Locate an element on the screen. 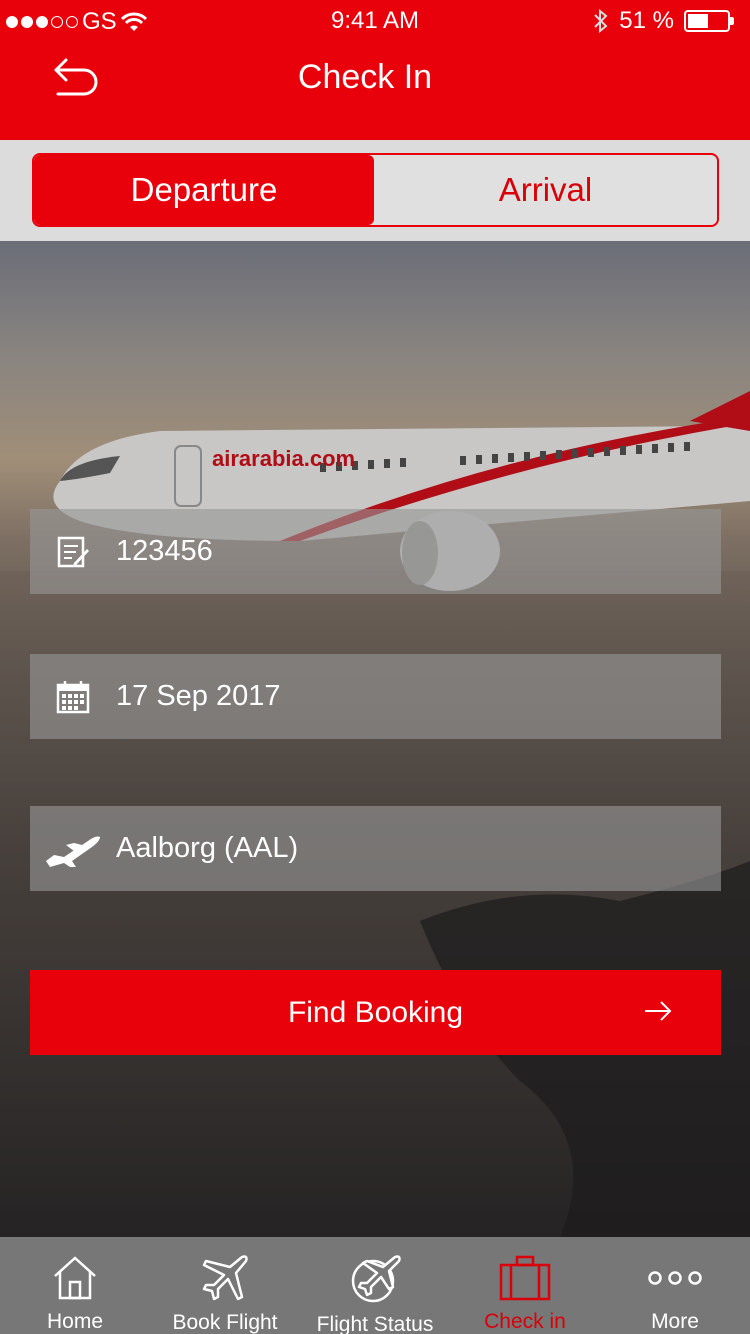  tab-home: Home is located at coordinates (75, 1285).